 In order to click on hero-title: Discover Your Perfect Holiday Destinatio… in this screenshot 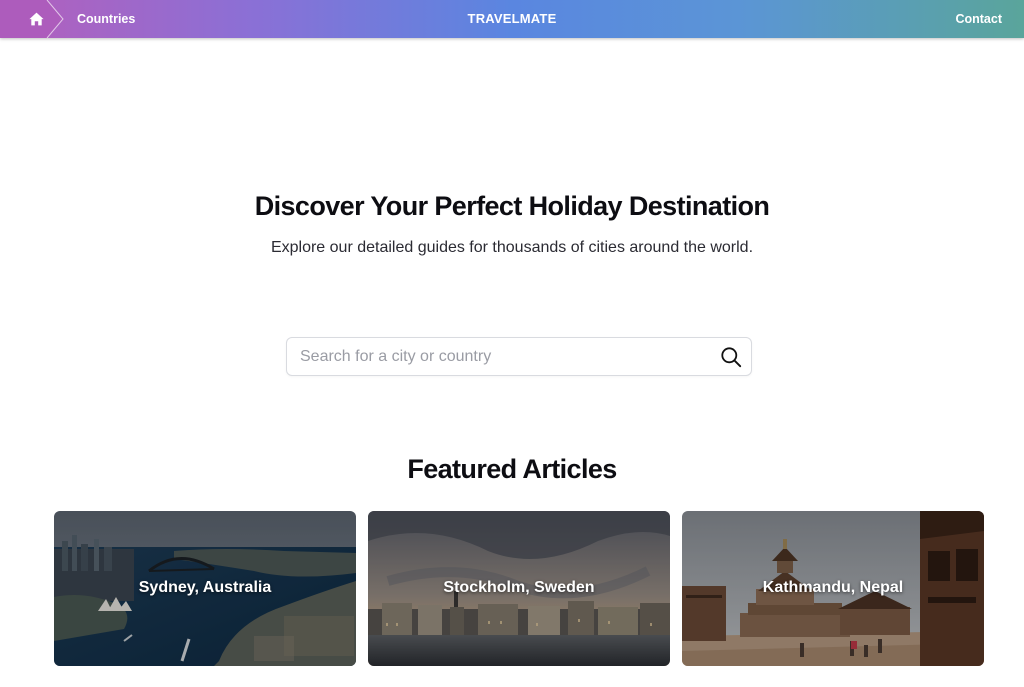, I will do `click(512, 206)`.